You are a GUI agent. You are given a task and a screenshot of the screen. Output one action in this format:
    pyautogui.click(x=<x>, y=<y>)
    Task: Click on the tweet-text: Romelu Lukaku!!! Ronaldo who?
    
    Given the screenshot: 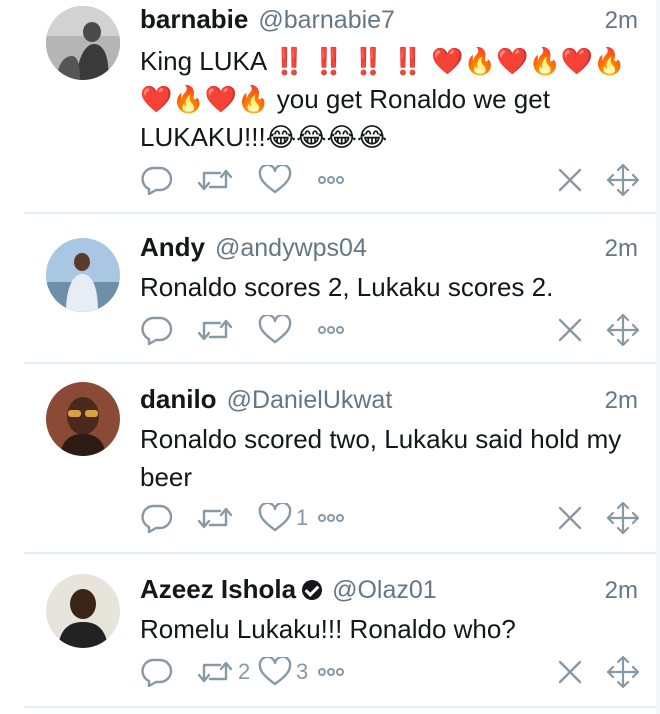 What is the action you would take?
    pyautogui.click(x=328, y=629)
    